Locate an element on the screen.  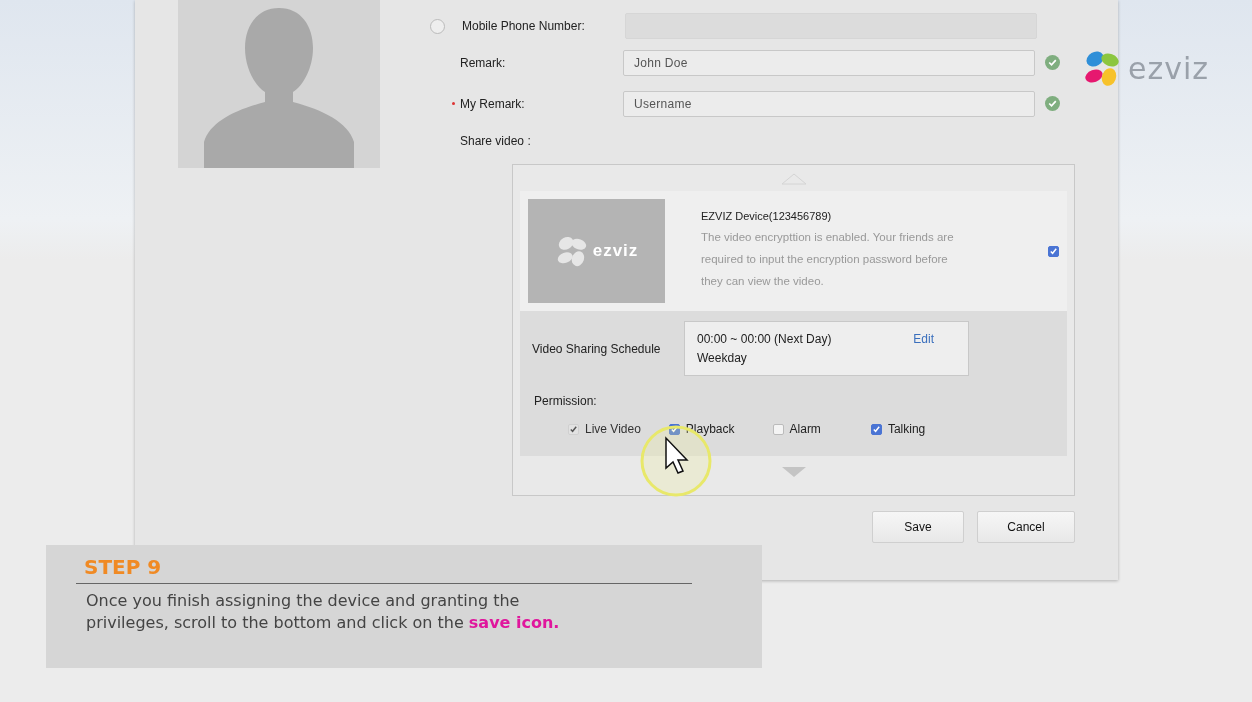
permission-label: Permission: is located at coordinates (566, 401).